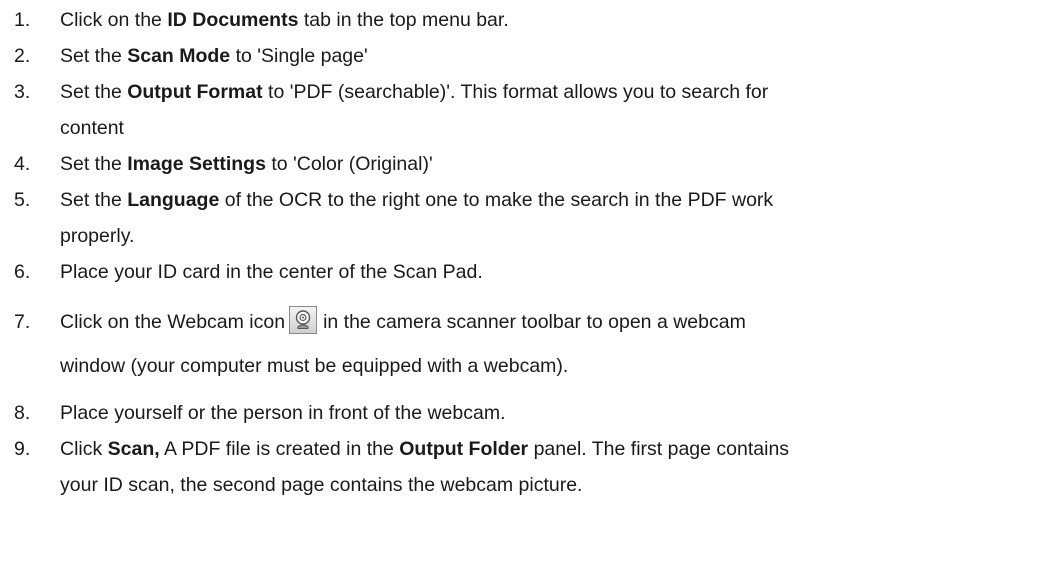 This screenshot has height=575, width=1064. I want to click on bold-term: Language, so click(173, 200).